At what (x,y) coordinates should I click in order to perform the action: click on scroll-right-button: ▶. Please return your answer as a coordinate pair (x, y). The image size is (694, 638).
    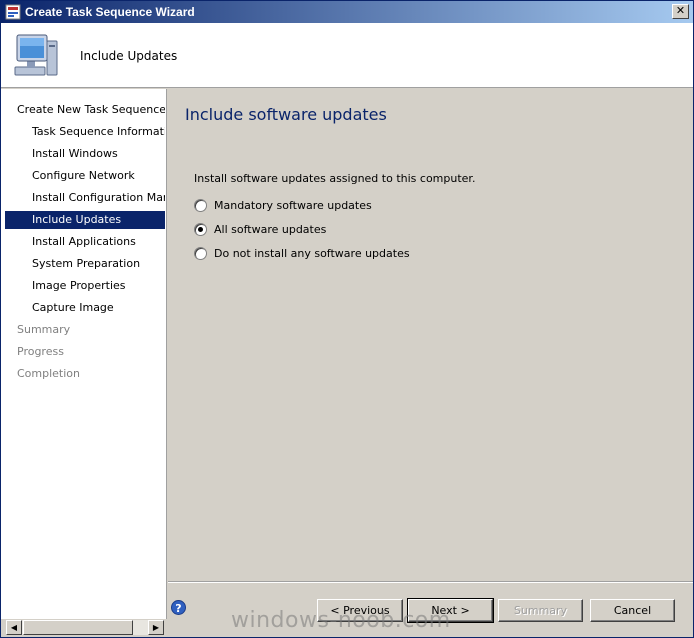
    Looking at the image, I should click on (156, 627).